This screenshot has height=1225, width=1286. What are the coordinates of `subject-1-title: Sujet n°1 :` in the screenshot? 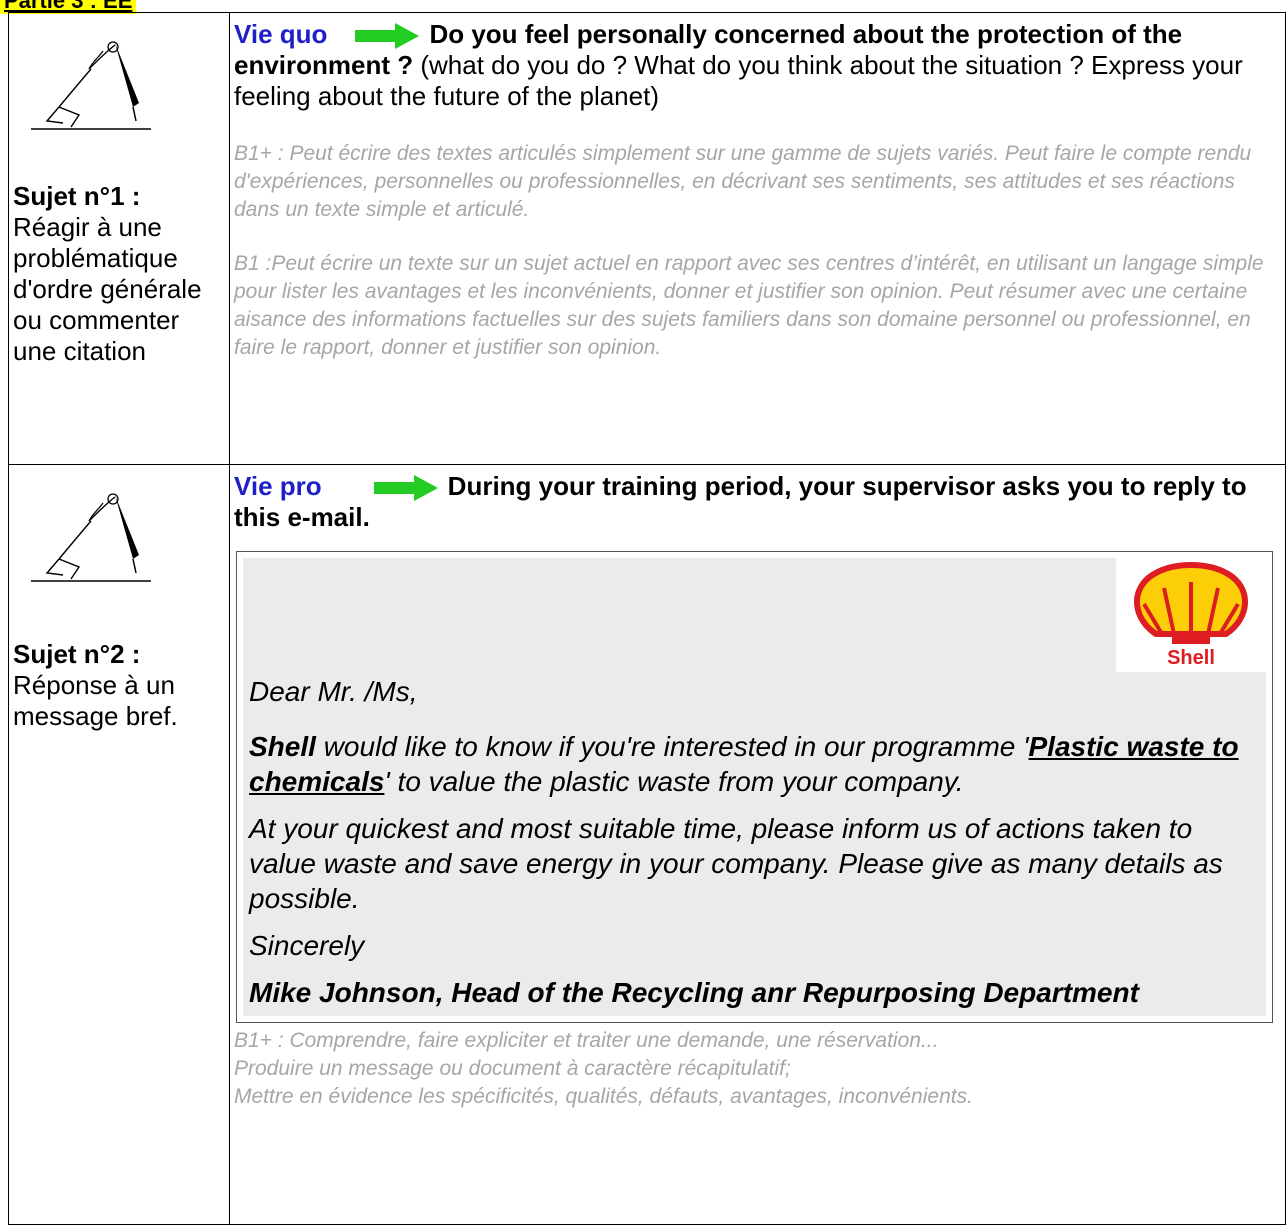 It's located at (77, 196).